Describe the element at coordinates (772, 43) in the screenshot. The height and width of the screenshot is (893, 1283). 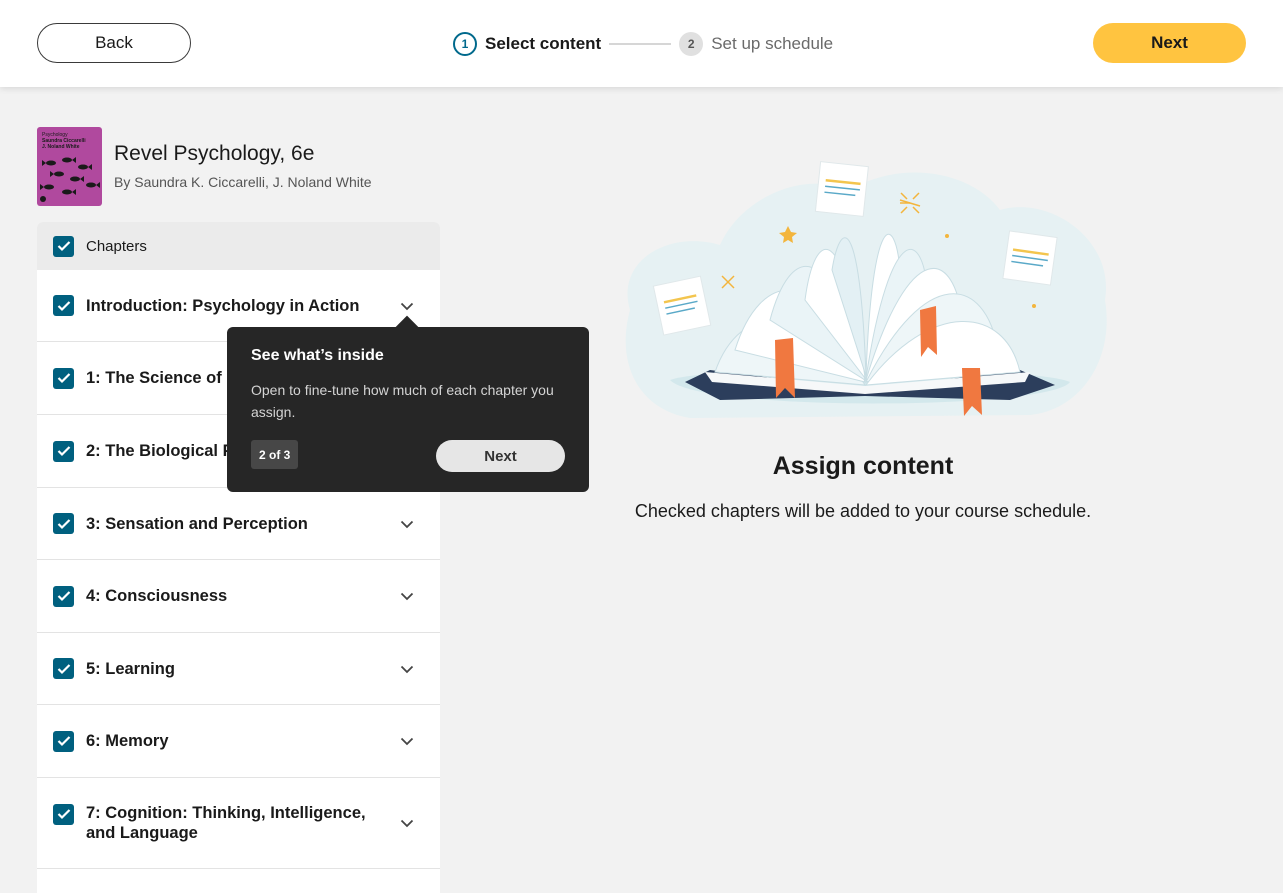
I see `step-2-label: Set up schedule` at that location.